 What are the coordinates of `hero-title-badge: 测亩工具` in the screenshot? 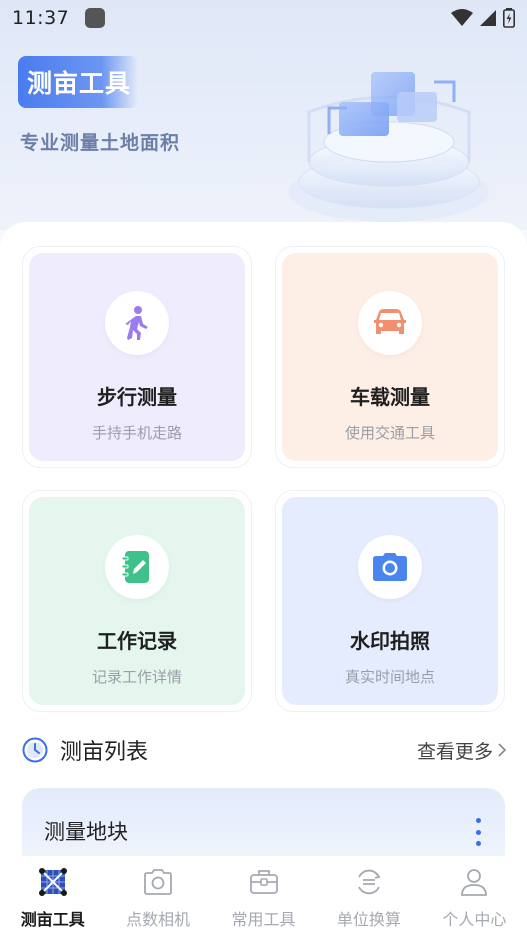 It's located at (78, 82).